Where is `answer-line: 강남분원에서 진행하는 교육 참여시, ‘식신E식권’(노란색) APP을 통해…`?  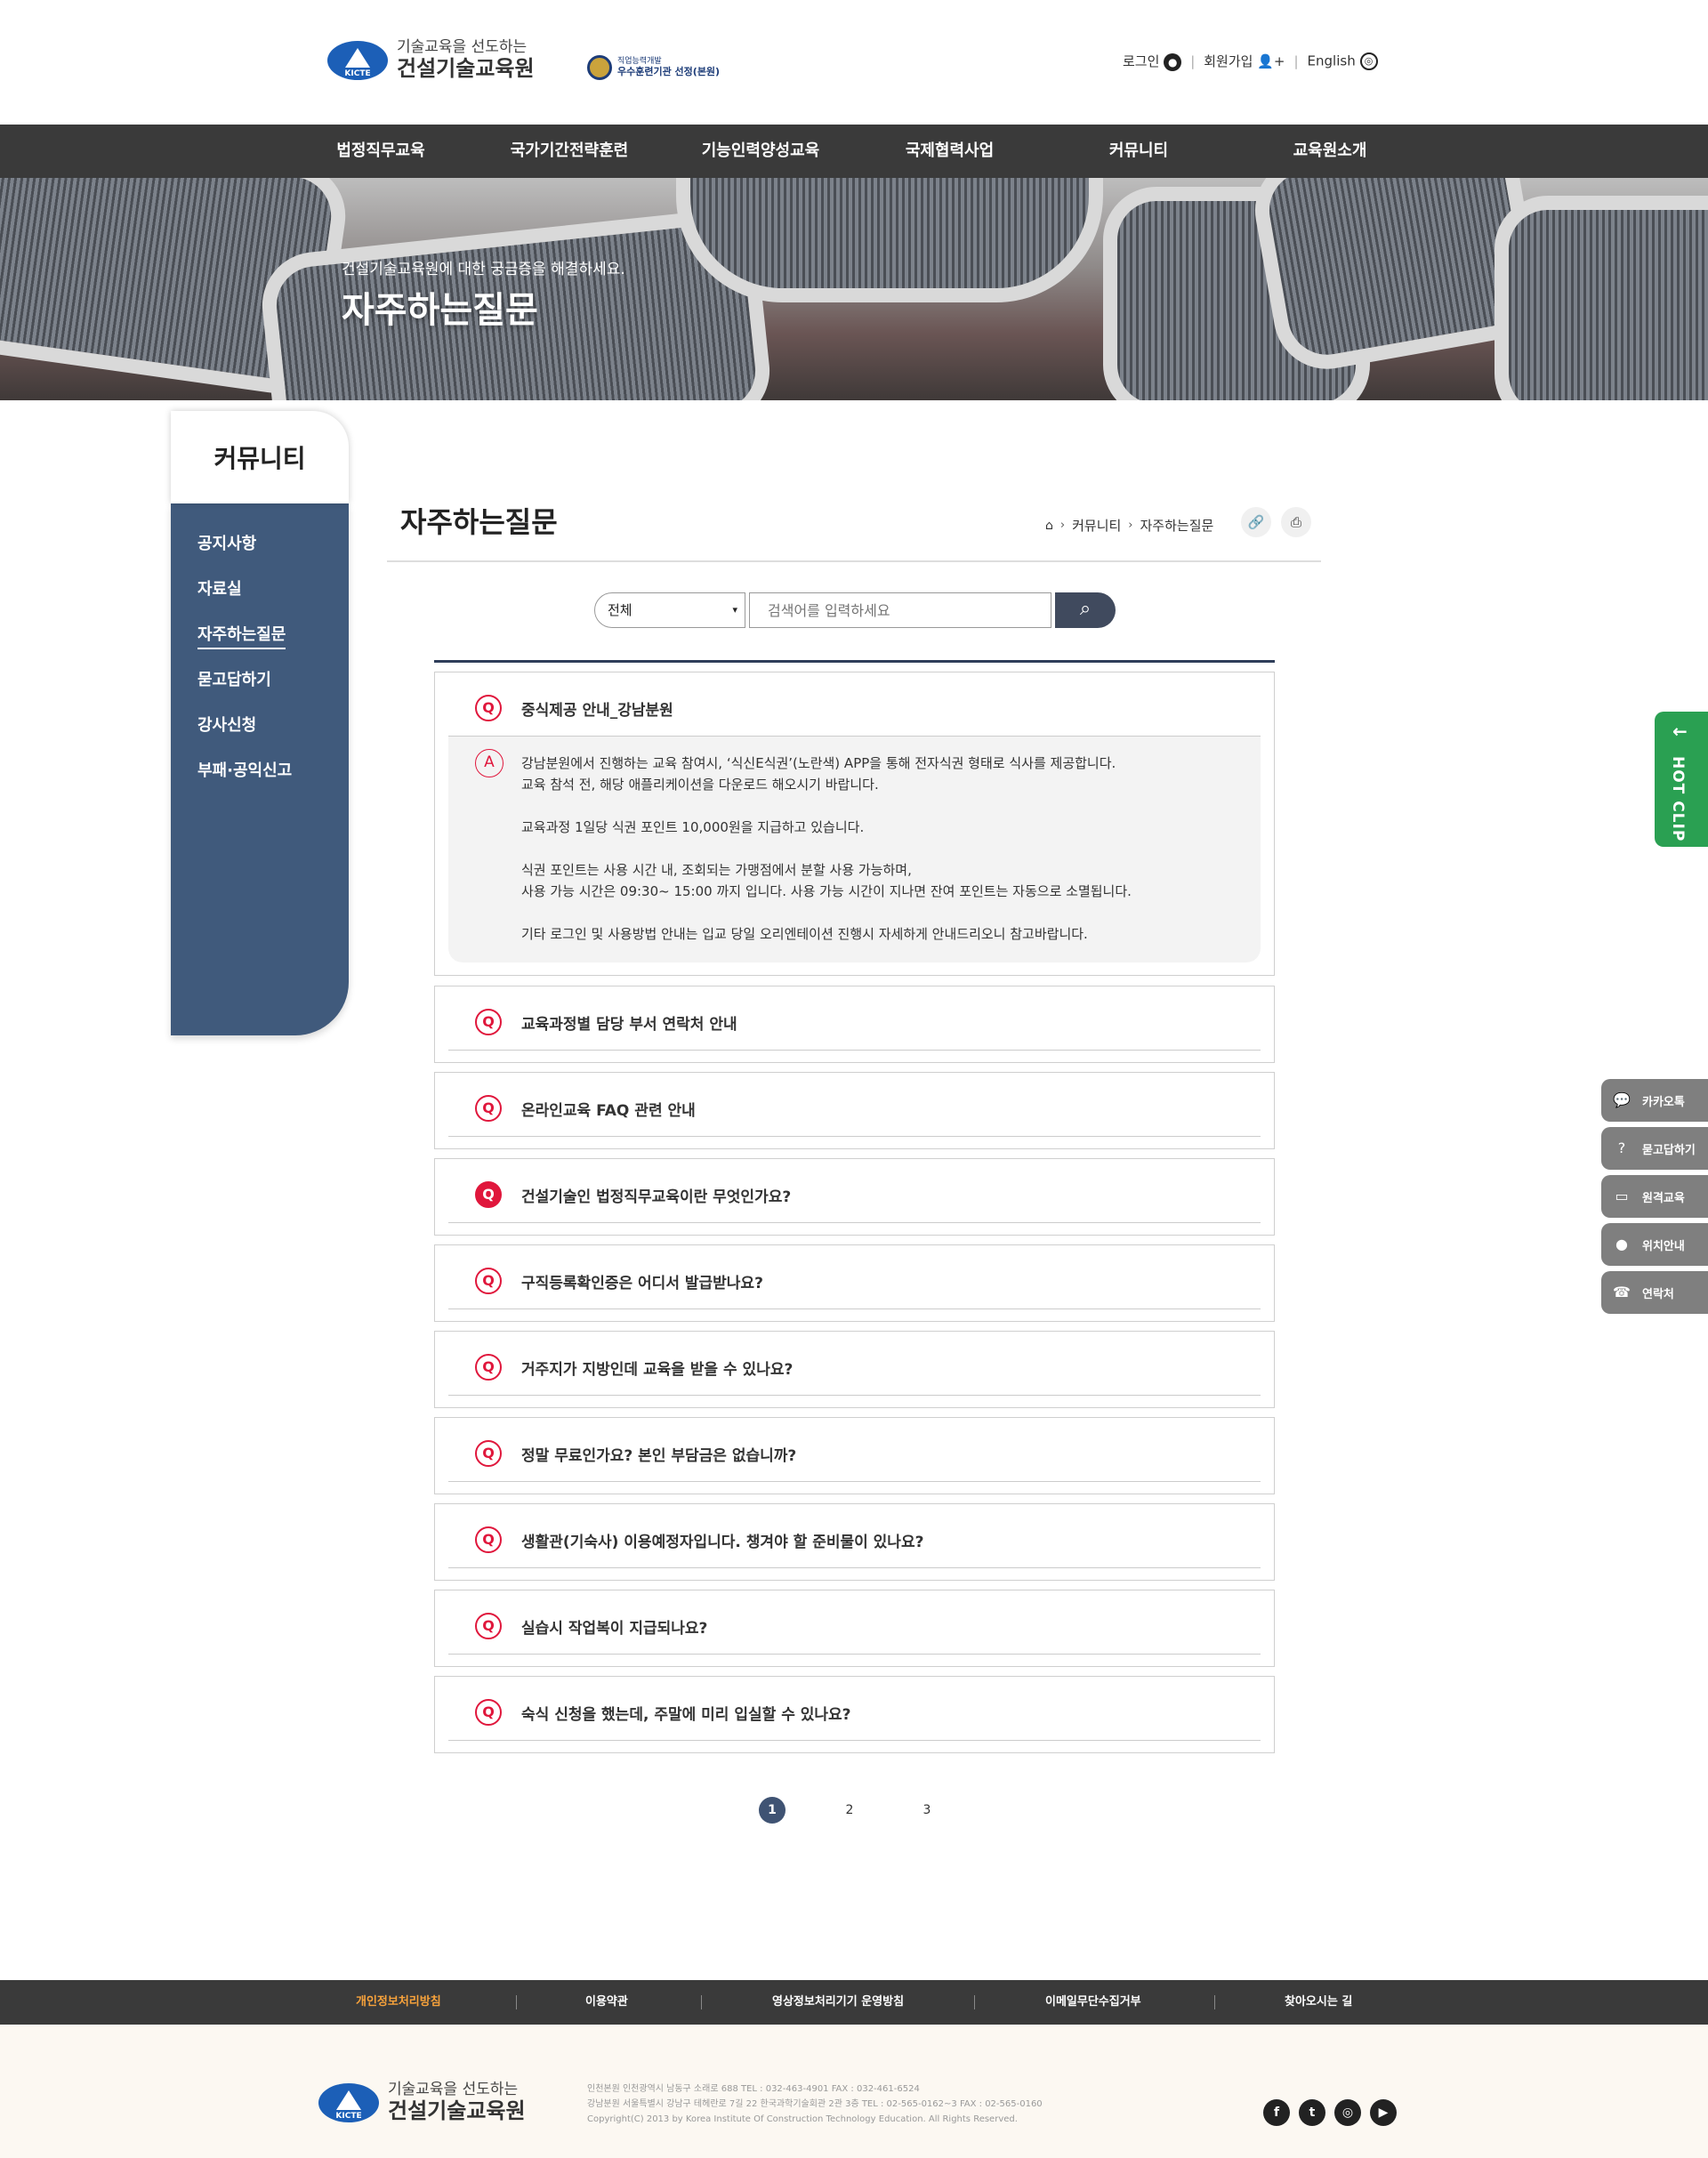 answer-line: 강남분원에서 진행하는 교육 참여시, ‘식신E식권’(노란색) APP을 통해… is located at coordinates (818, 763).